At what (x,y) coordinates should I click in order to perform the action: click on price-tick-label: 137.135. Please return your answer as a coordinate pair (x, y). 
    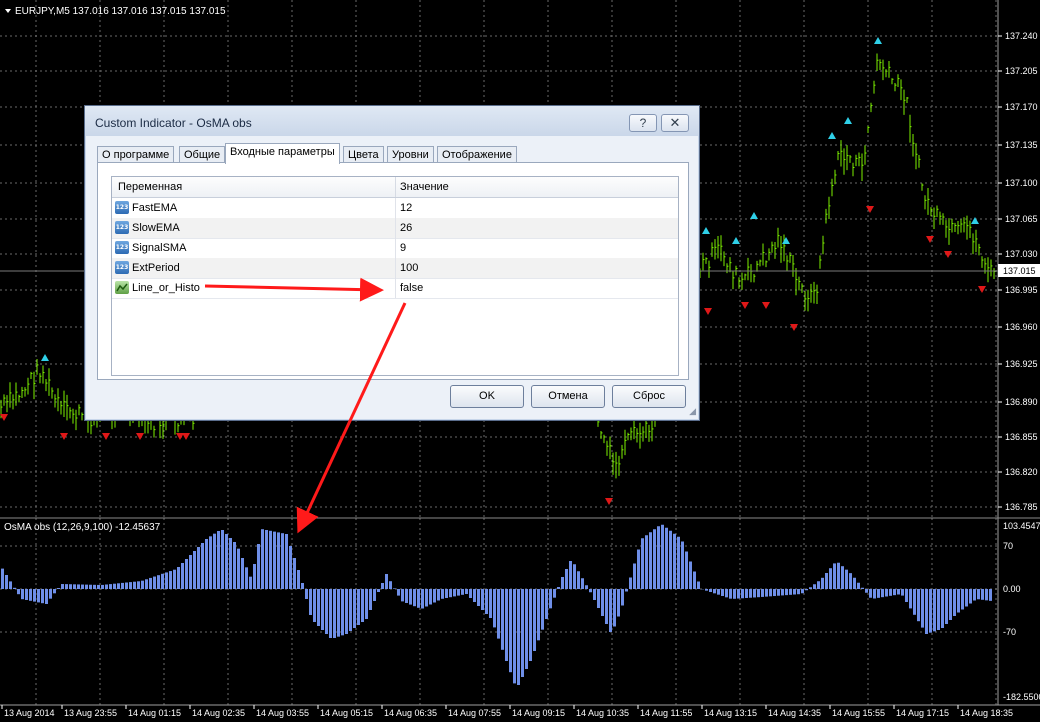
    Looking at the image, I should click on (1021, 145).